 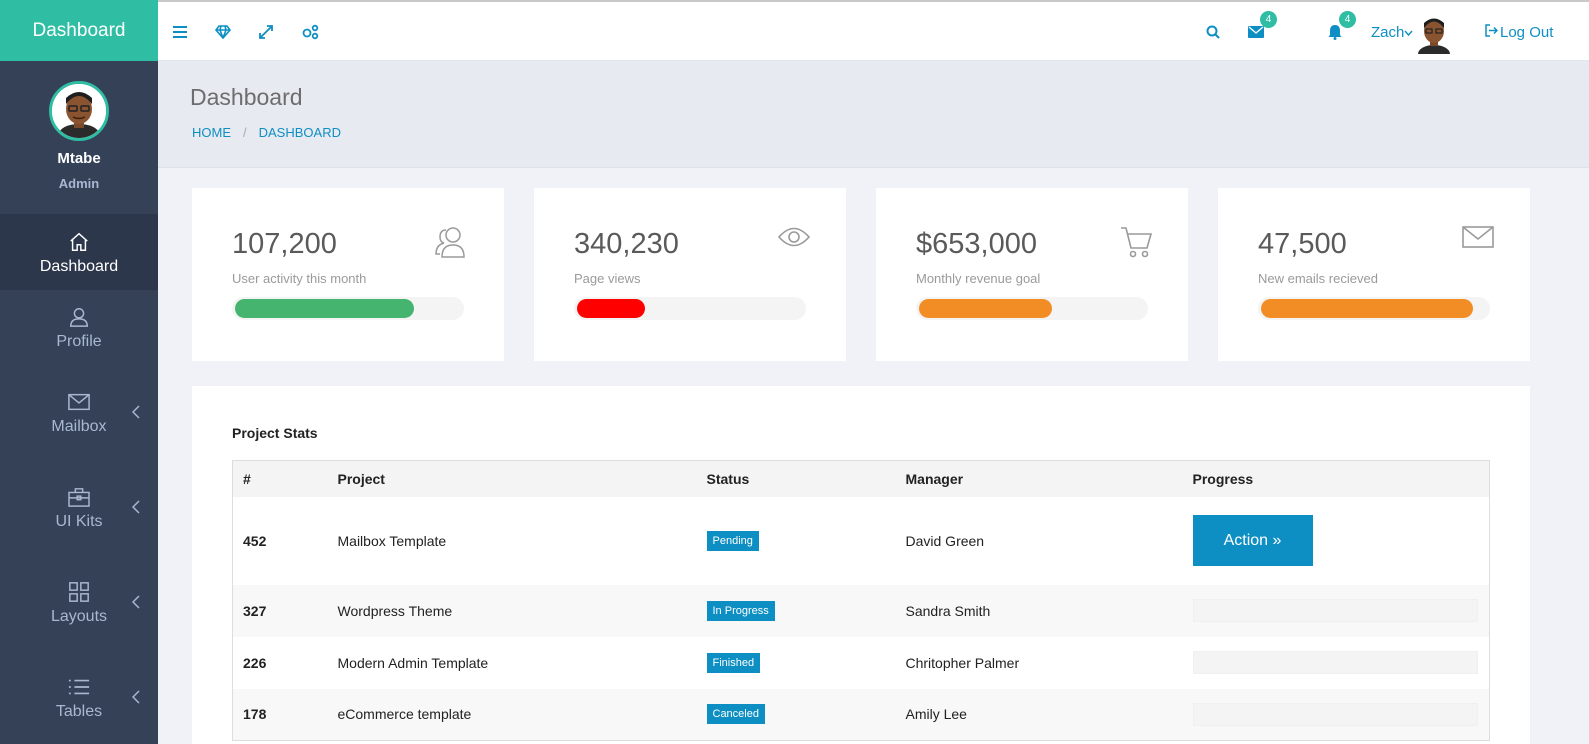 What do you see at coordinates (451, 244) in the screenshot?
I see `users-icon` at bounding box center [451, 244].